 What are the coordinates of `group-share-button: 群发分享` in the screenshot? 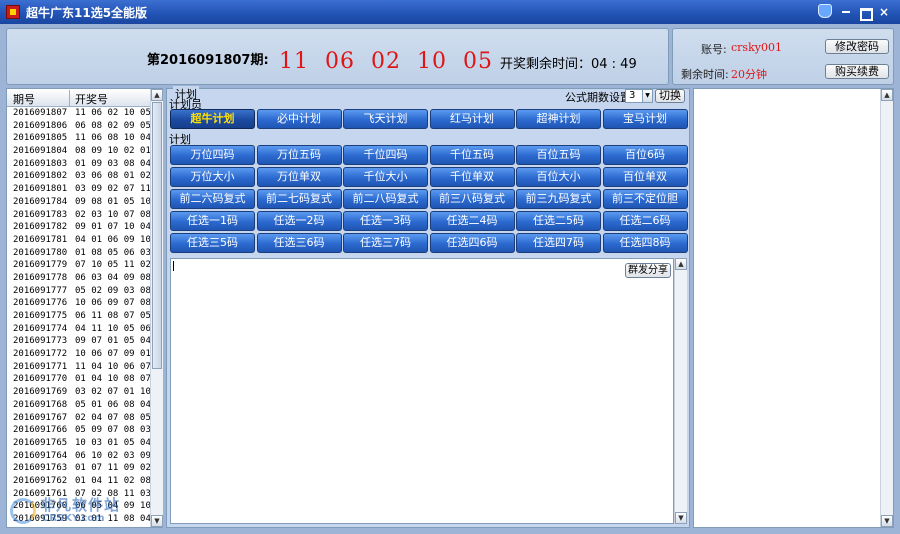 It's located at (648, 270).